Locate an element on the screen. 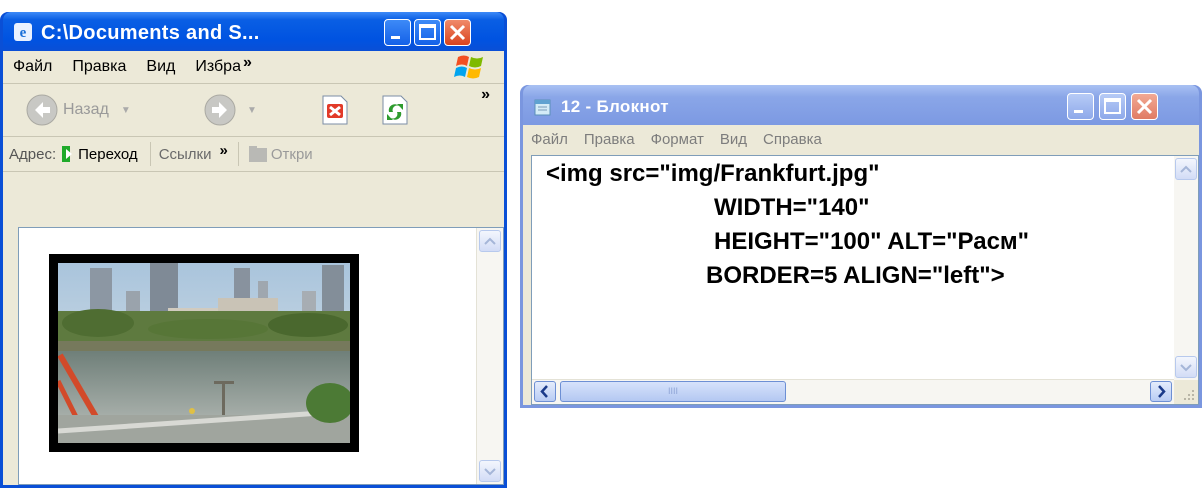 The height and width of the screenshot is (488, 1202). np-scroll-thumb: IIII is located at coordinates (673, 391).